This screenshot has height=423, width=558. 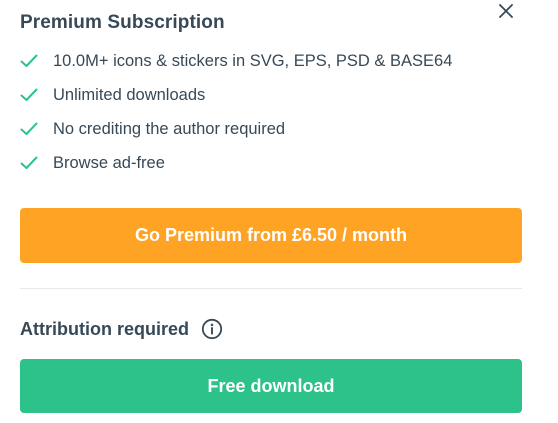 I want to click on feature-item: No crediting the author required, so click(x=236, y=129).